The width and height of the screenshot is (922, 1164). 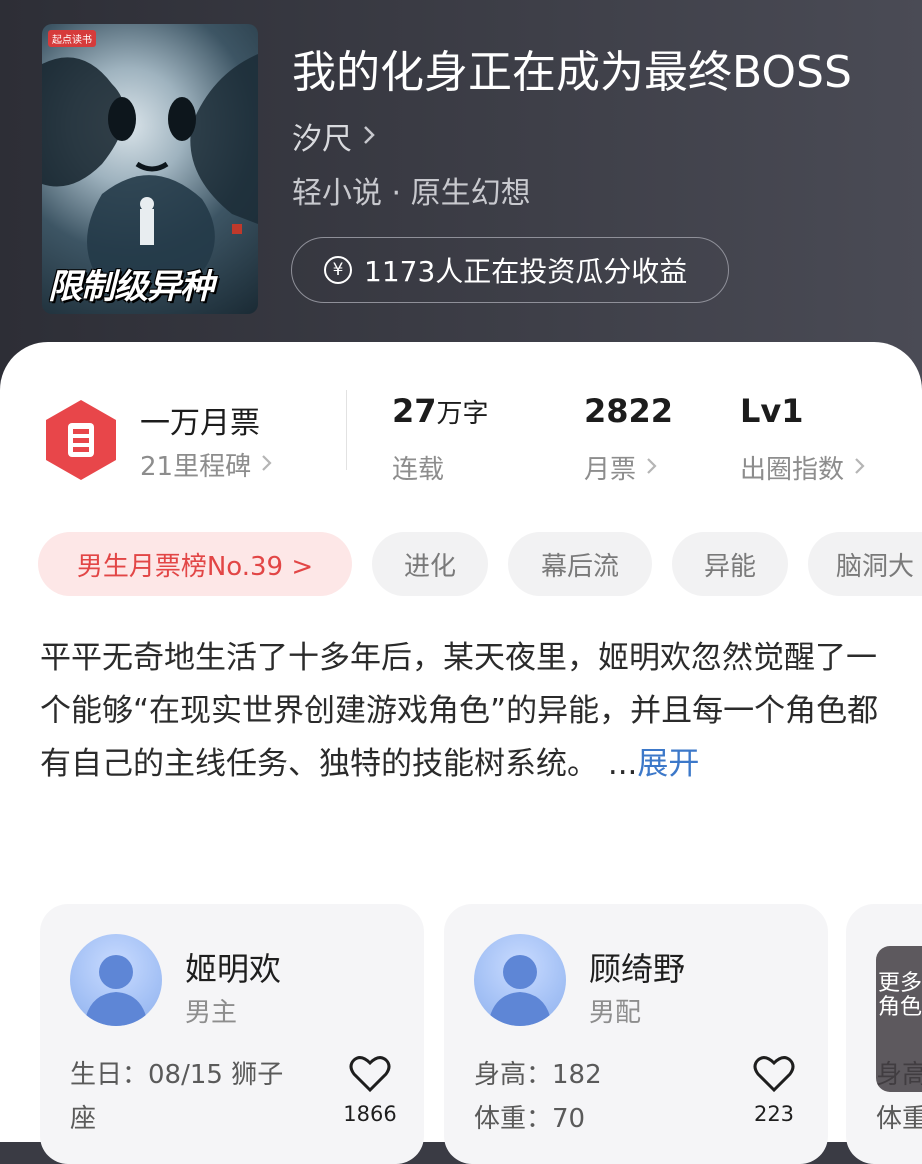 I want to click on ticket-milestone-sub: 21里程碑, so click(x=196, y=467).